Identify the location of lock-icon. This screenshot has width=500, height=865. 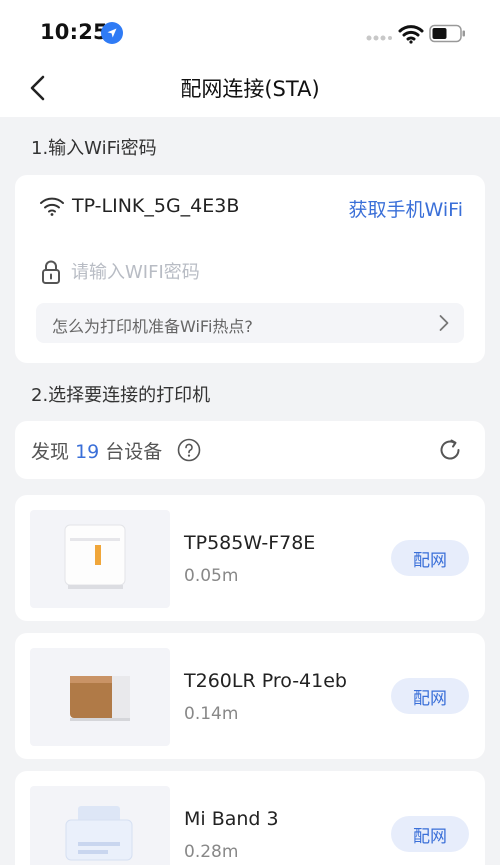
(51, 272).